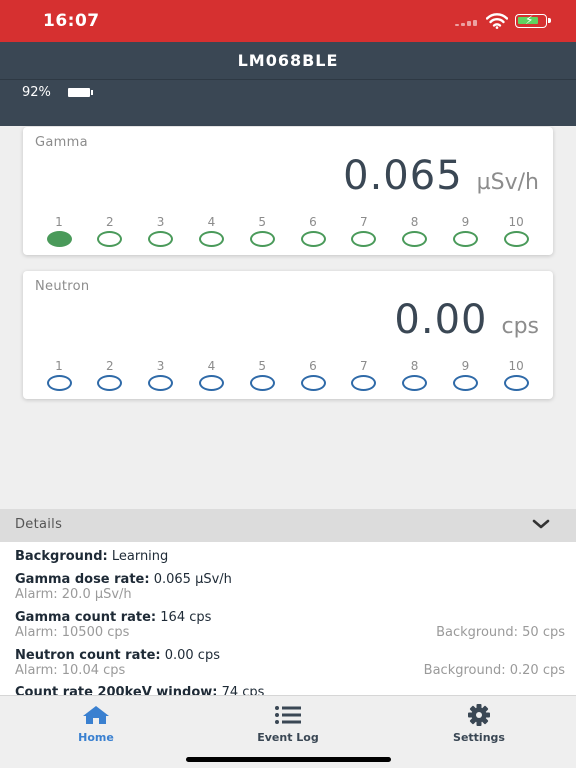 Image resolution: width=576 pixels, height=768 pixels. I want to click on neutron-level-6: 6, so click(313, 375).